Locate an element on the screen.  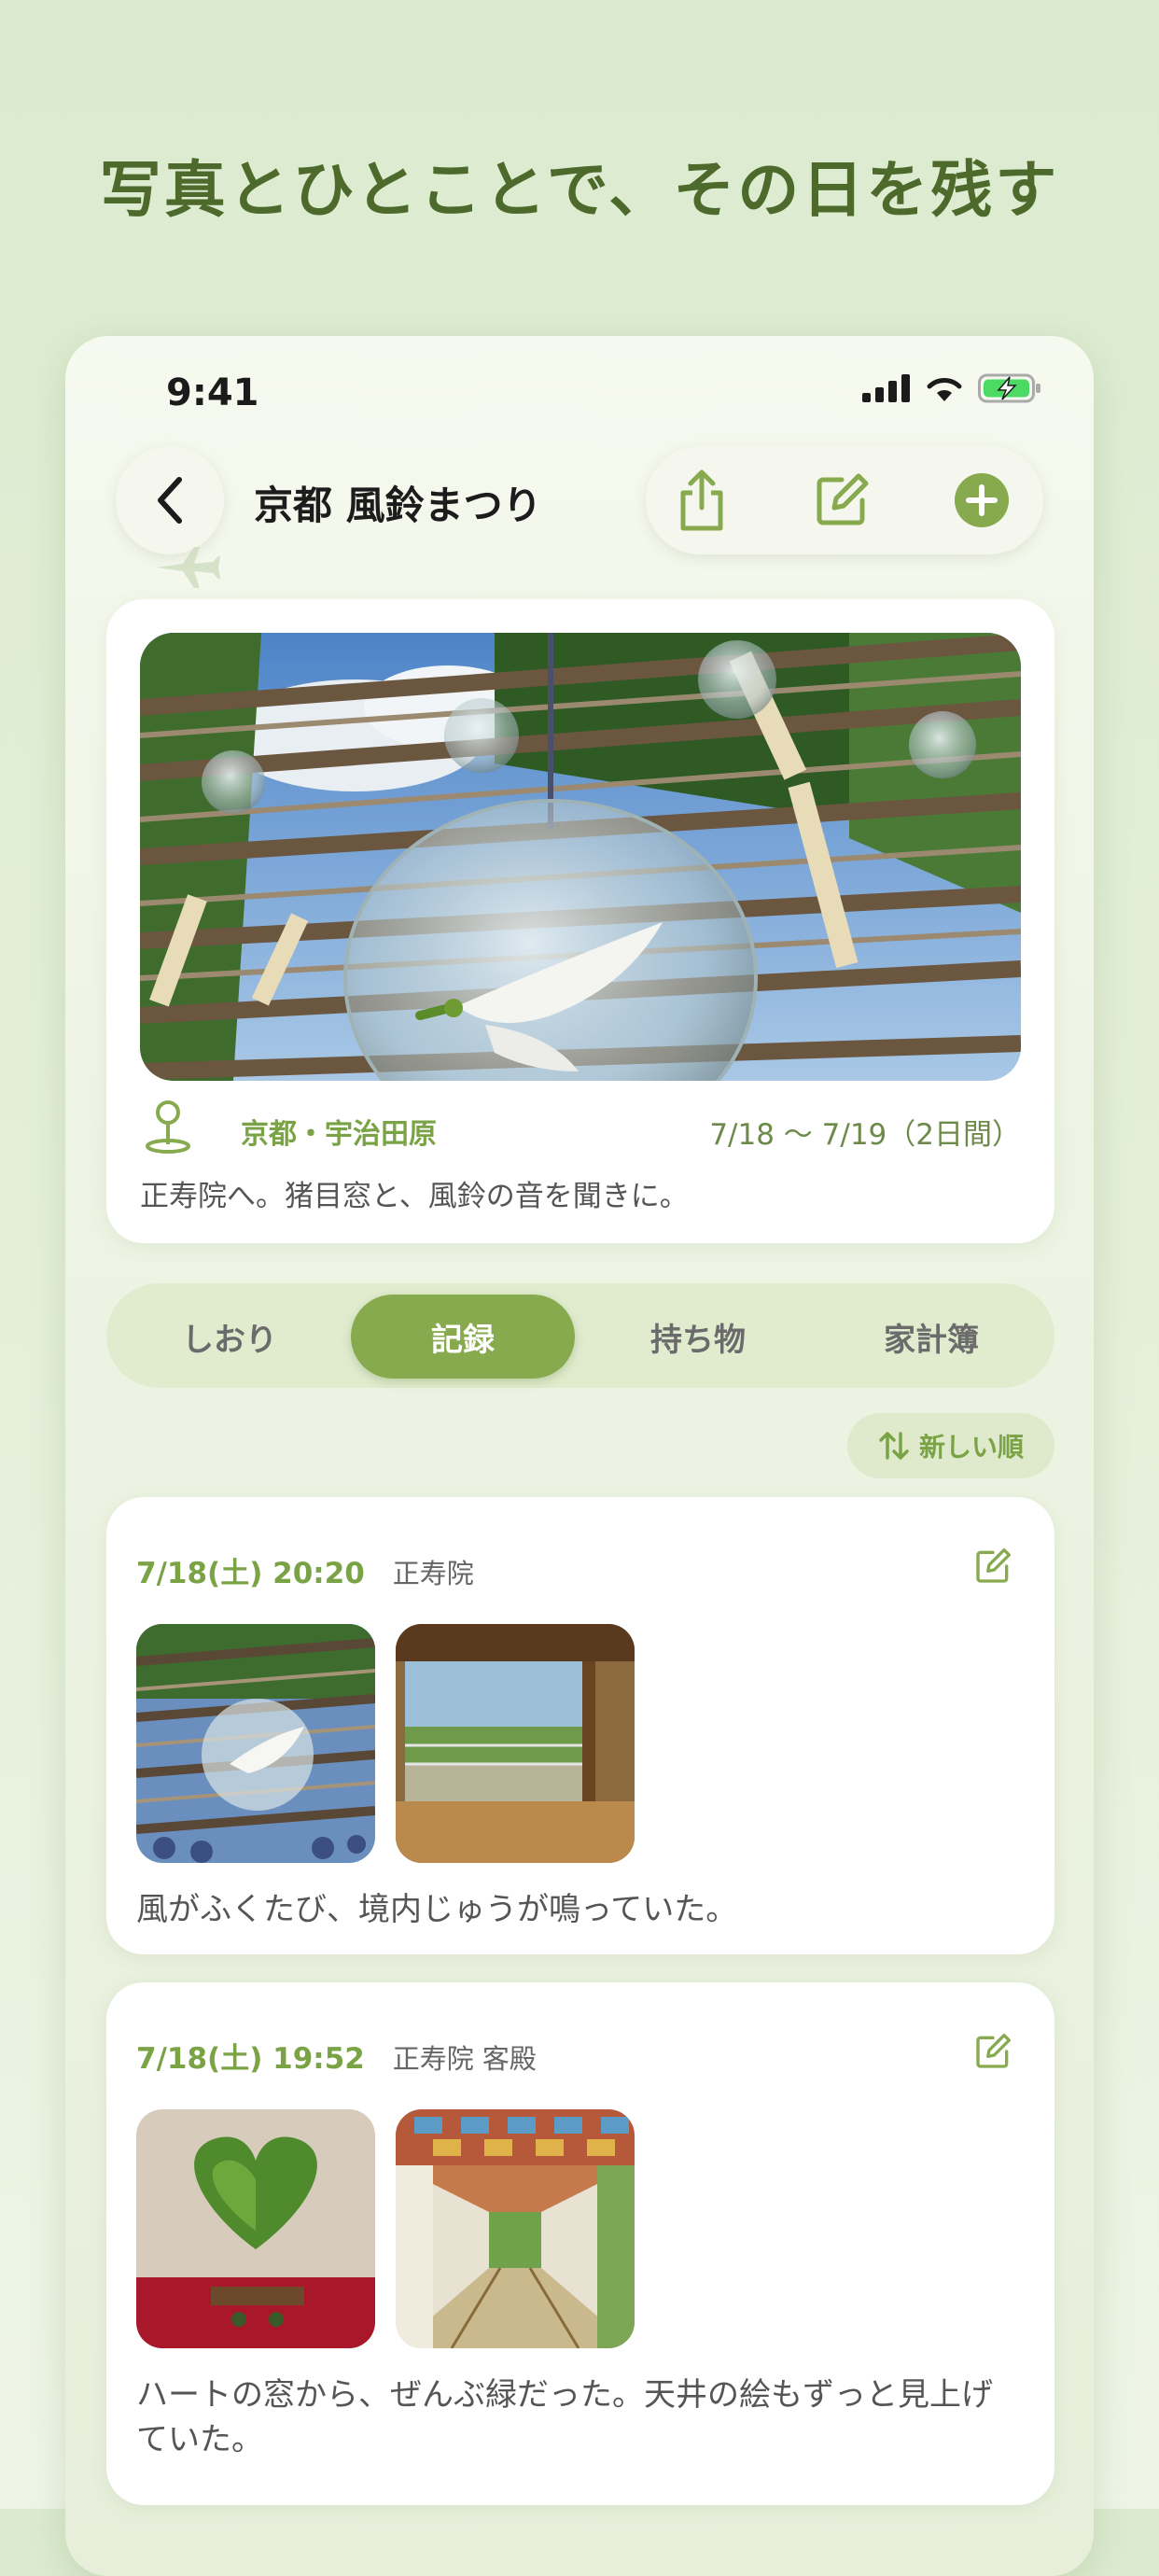
trip-cover-photo is located at coordinates (581, 857).